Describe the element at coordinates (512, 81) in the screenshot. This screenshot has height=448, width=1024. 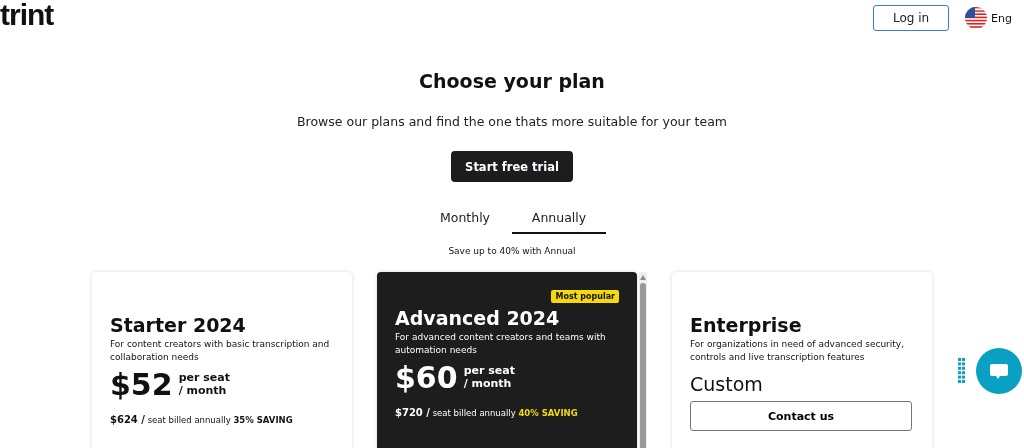
I see `page-title: Choose your plan` at that location.